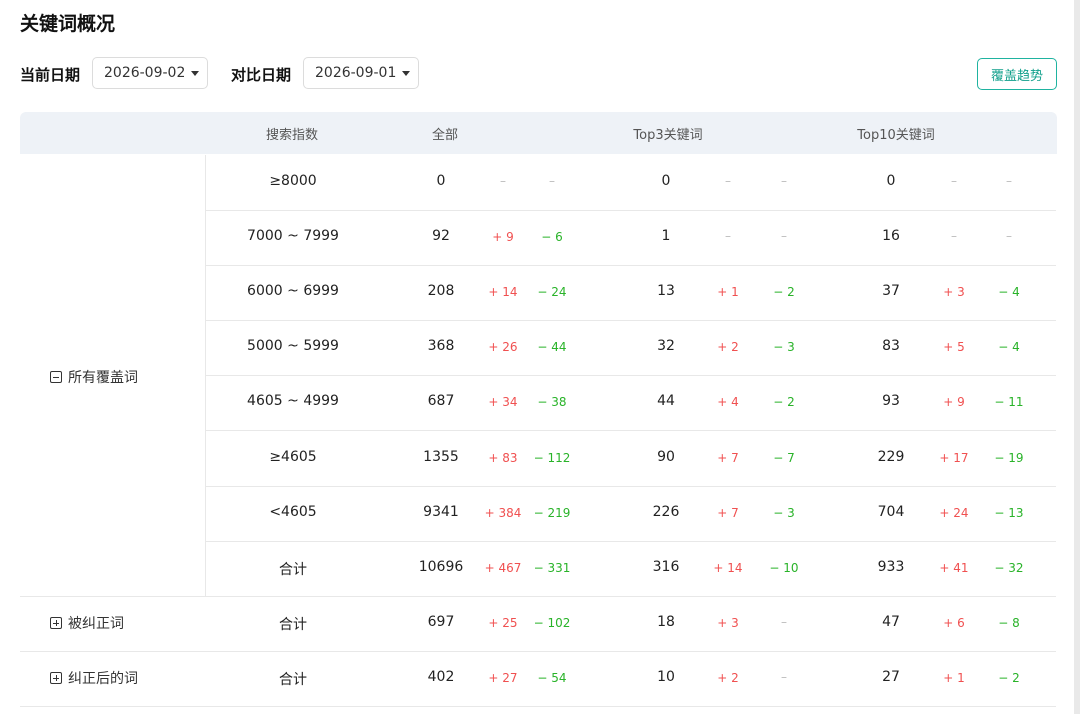 This screenshot has height=714, width=1080. Describe the element at coordinates (441, 622) in the screenshot. I see `all-count: 697` at that location.